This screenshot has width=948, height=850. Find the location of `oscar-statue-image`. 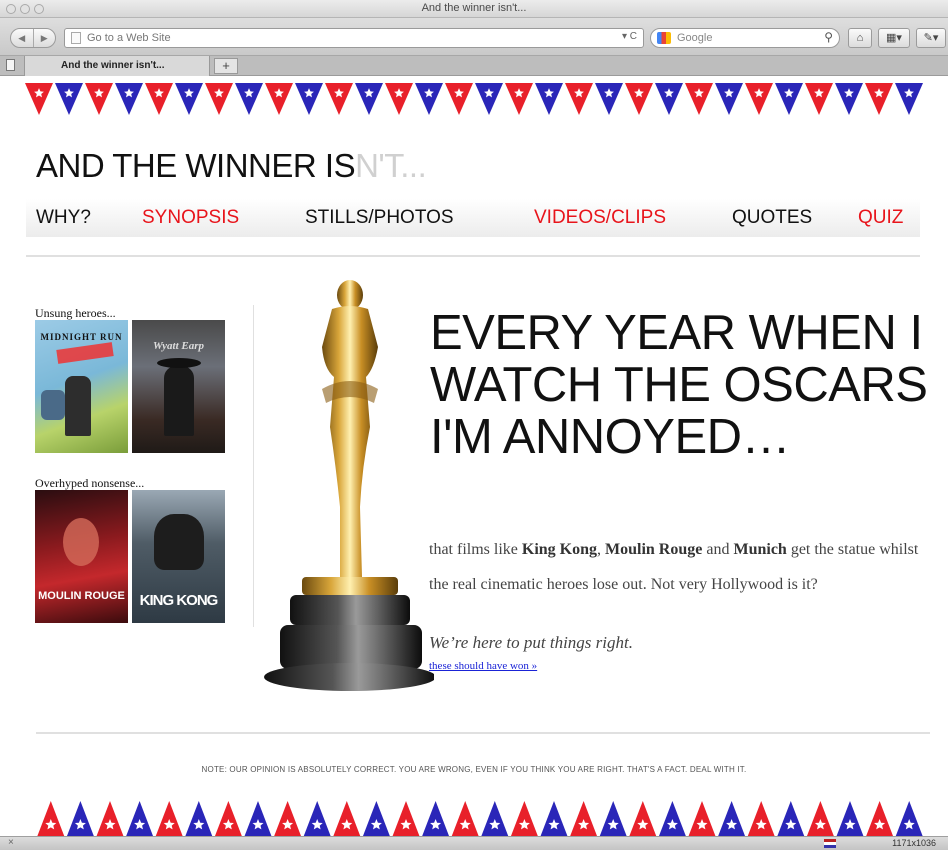

oscar-statue-image is located at coordinates (349, 485).